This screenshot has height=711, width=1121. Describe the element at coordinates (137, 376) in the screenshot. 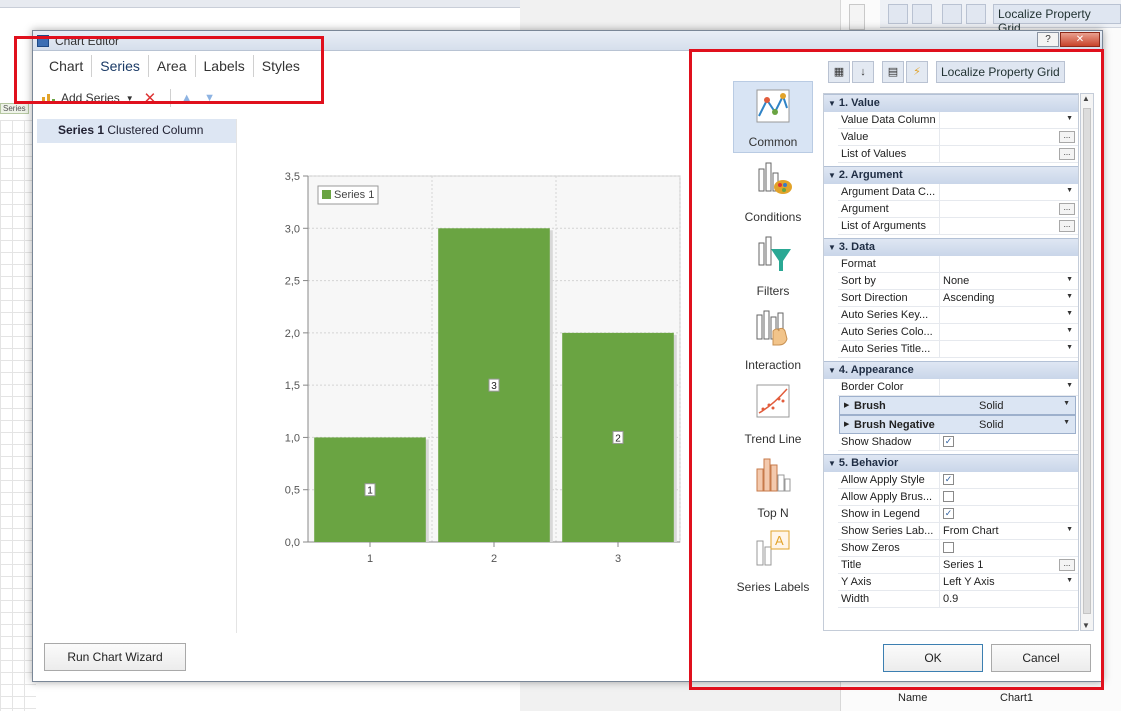

I see `series-list: Series 1 Clustered Column` at that location.